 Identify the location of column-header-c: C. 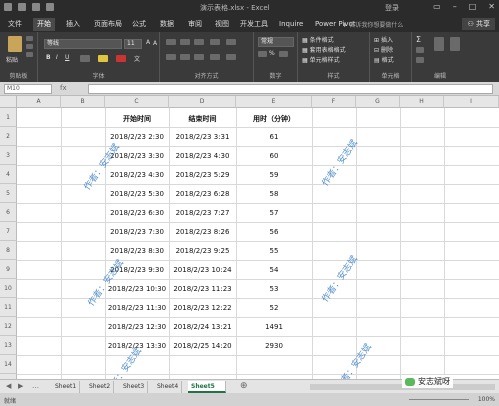
(137, 102).